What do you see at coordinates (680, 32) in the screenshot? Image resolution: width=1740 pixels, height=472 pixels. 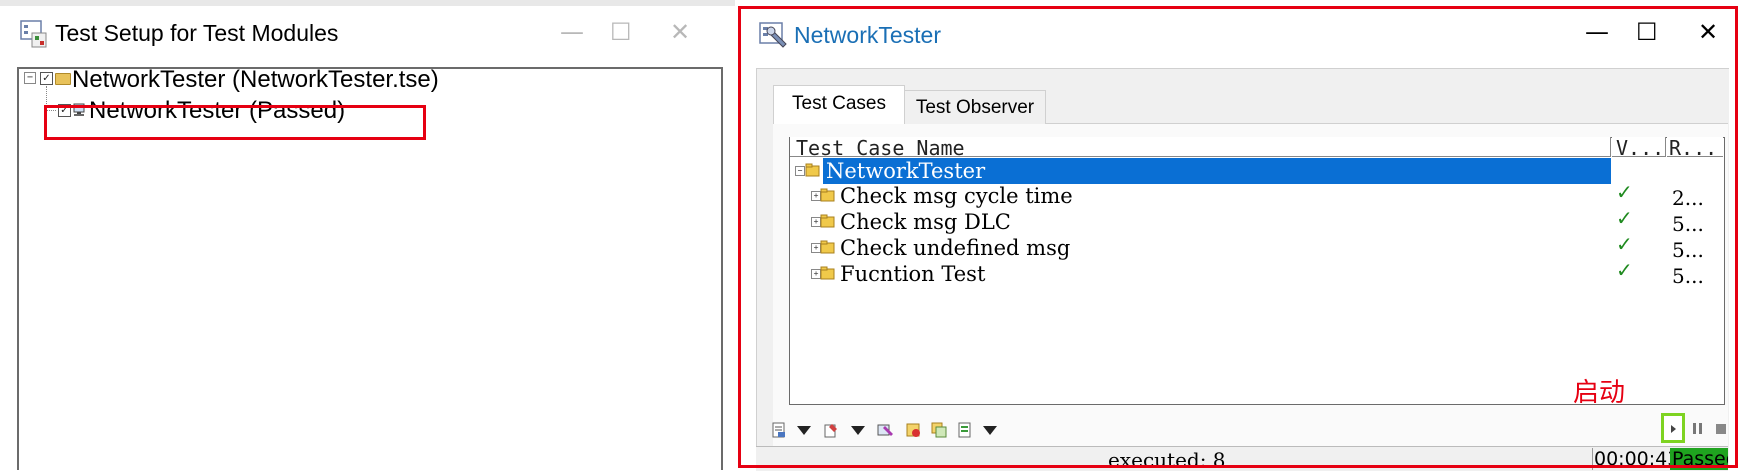 I see `close-button: ✕` at bounding box center [680, 32].